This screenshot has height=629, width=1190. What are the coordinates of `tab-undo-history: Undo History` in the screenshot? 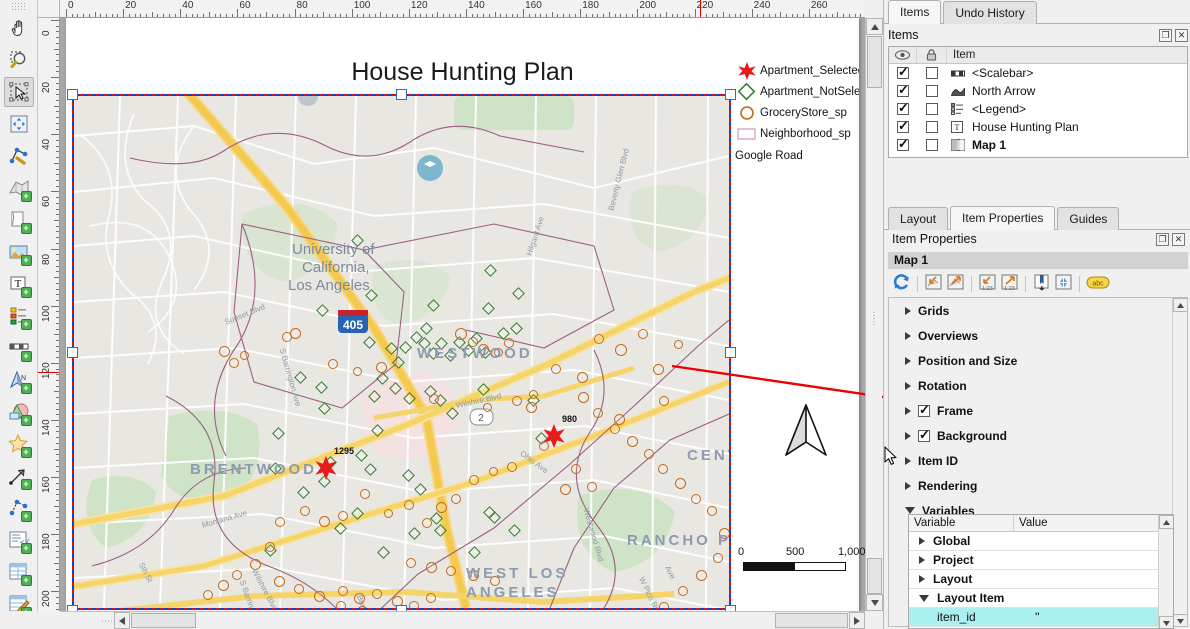 It's located at (990, 12).